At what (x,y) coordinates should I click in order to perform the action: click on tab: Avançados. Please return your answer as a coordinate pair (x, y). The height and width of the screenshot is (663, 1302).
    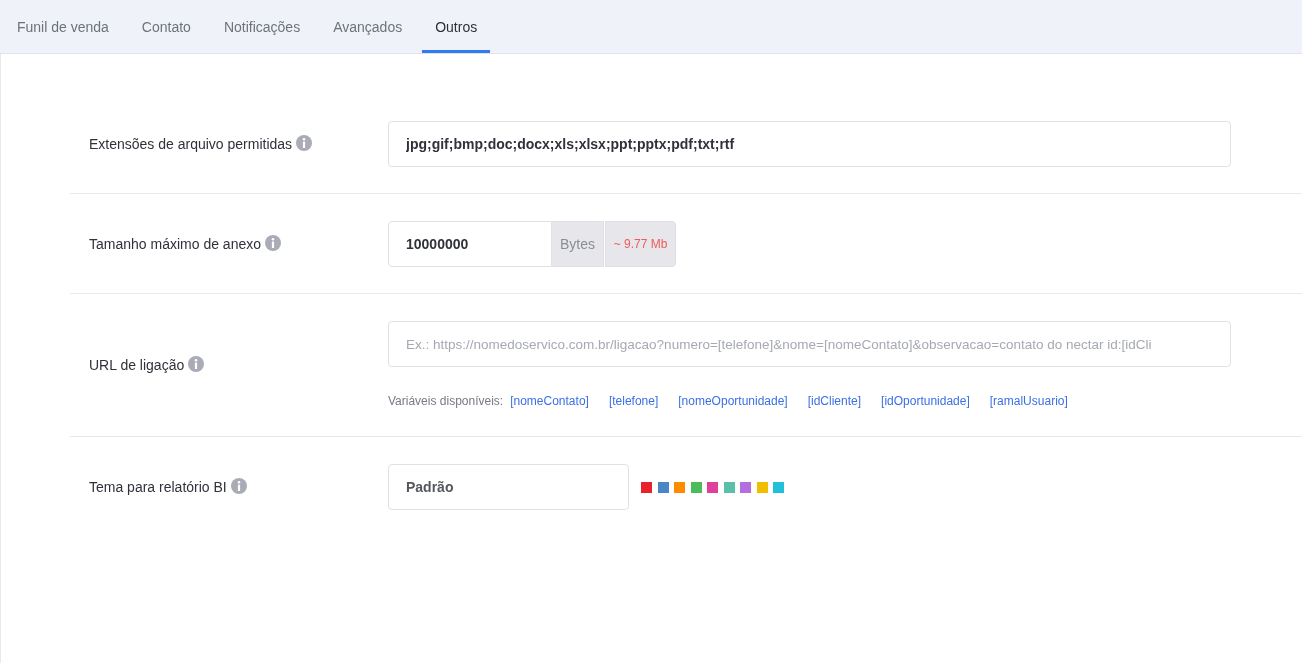
    Looking at the image, I should click on (368, 26).